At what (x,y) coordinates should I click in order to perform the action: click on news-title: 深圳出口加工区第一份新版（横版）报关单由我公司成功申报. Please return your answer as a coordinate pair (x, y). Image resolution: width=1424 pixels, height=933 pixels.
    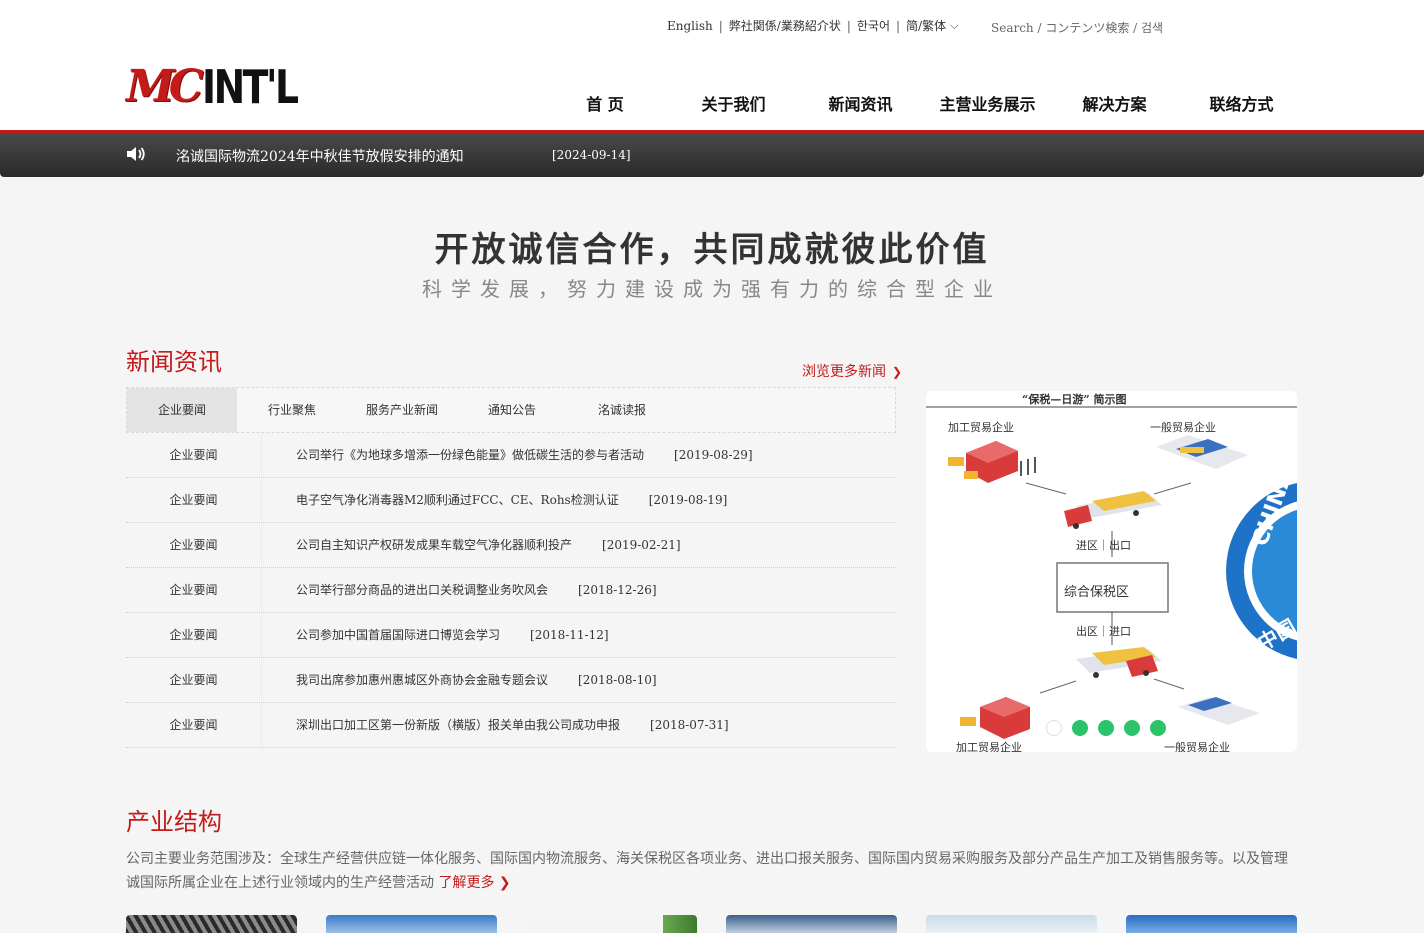
    Looking at the image, I should click on (458, 725).